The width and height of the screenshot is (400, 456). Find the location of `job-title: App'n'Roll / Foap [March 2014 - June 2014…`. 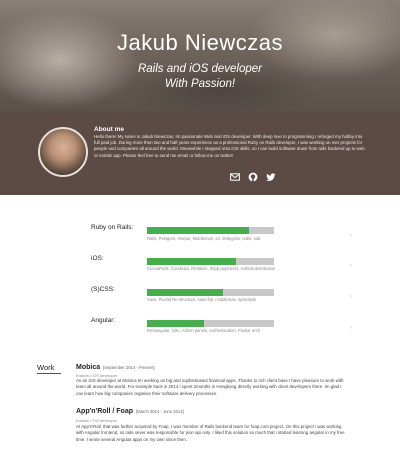

job-title: App'n'Roll / Foap [March 2014 - June 2014… is located at coordinates (130, 411).